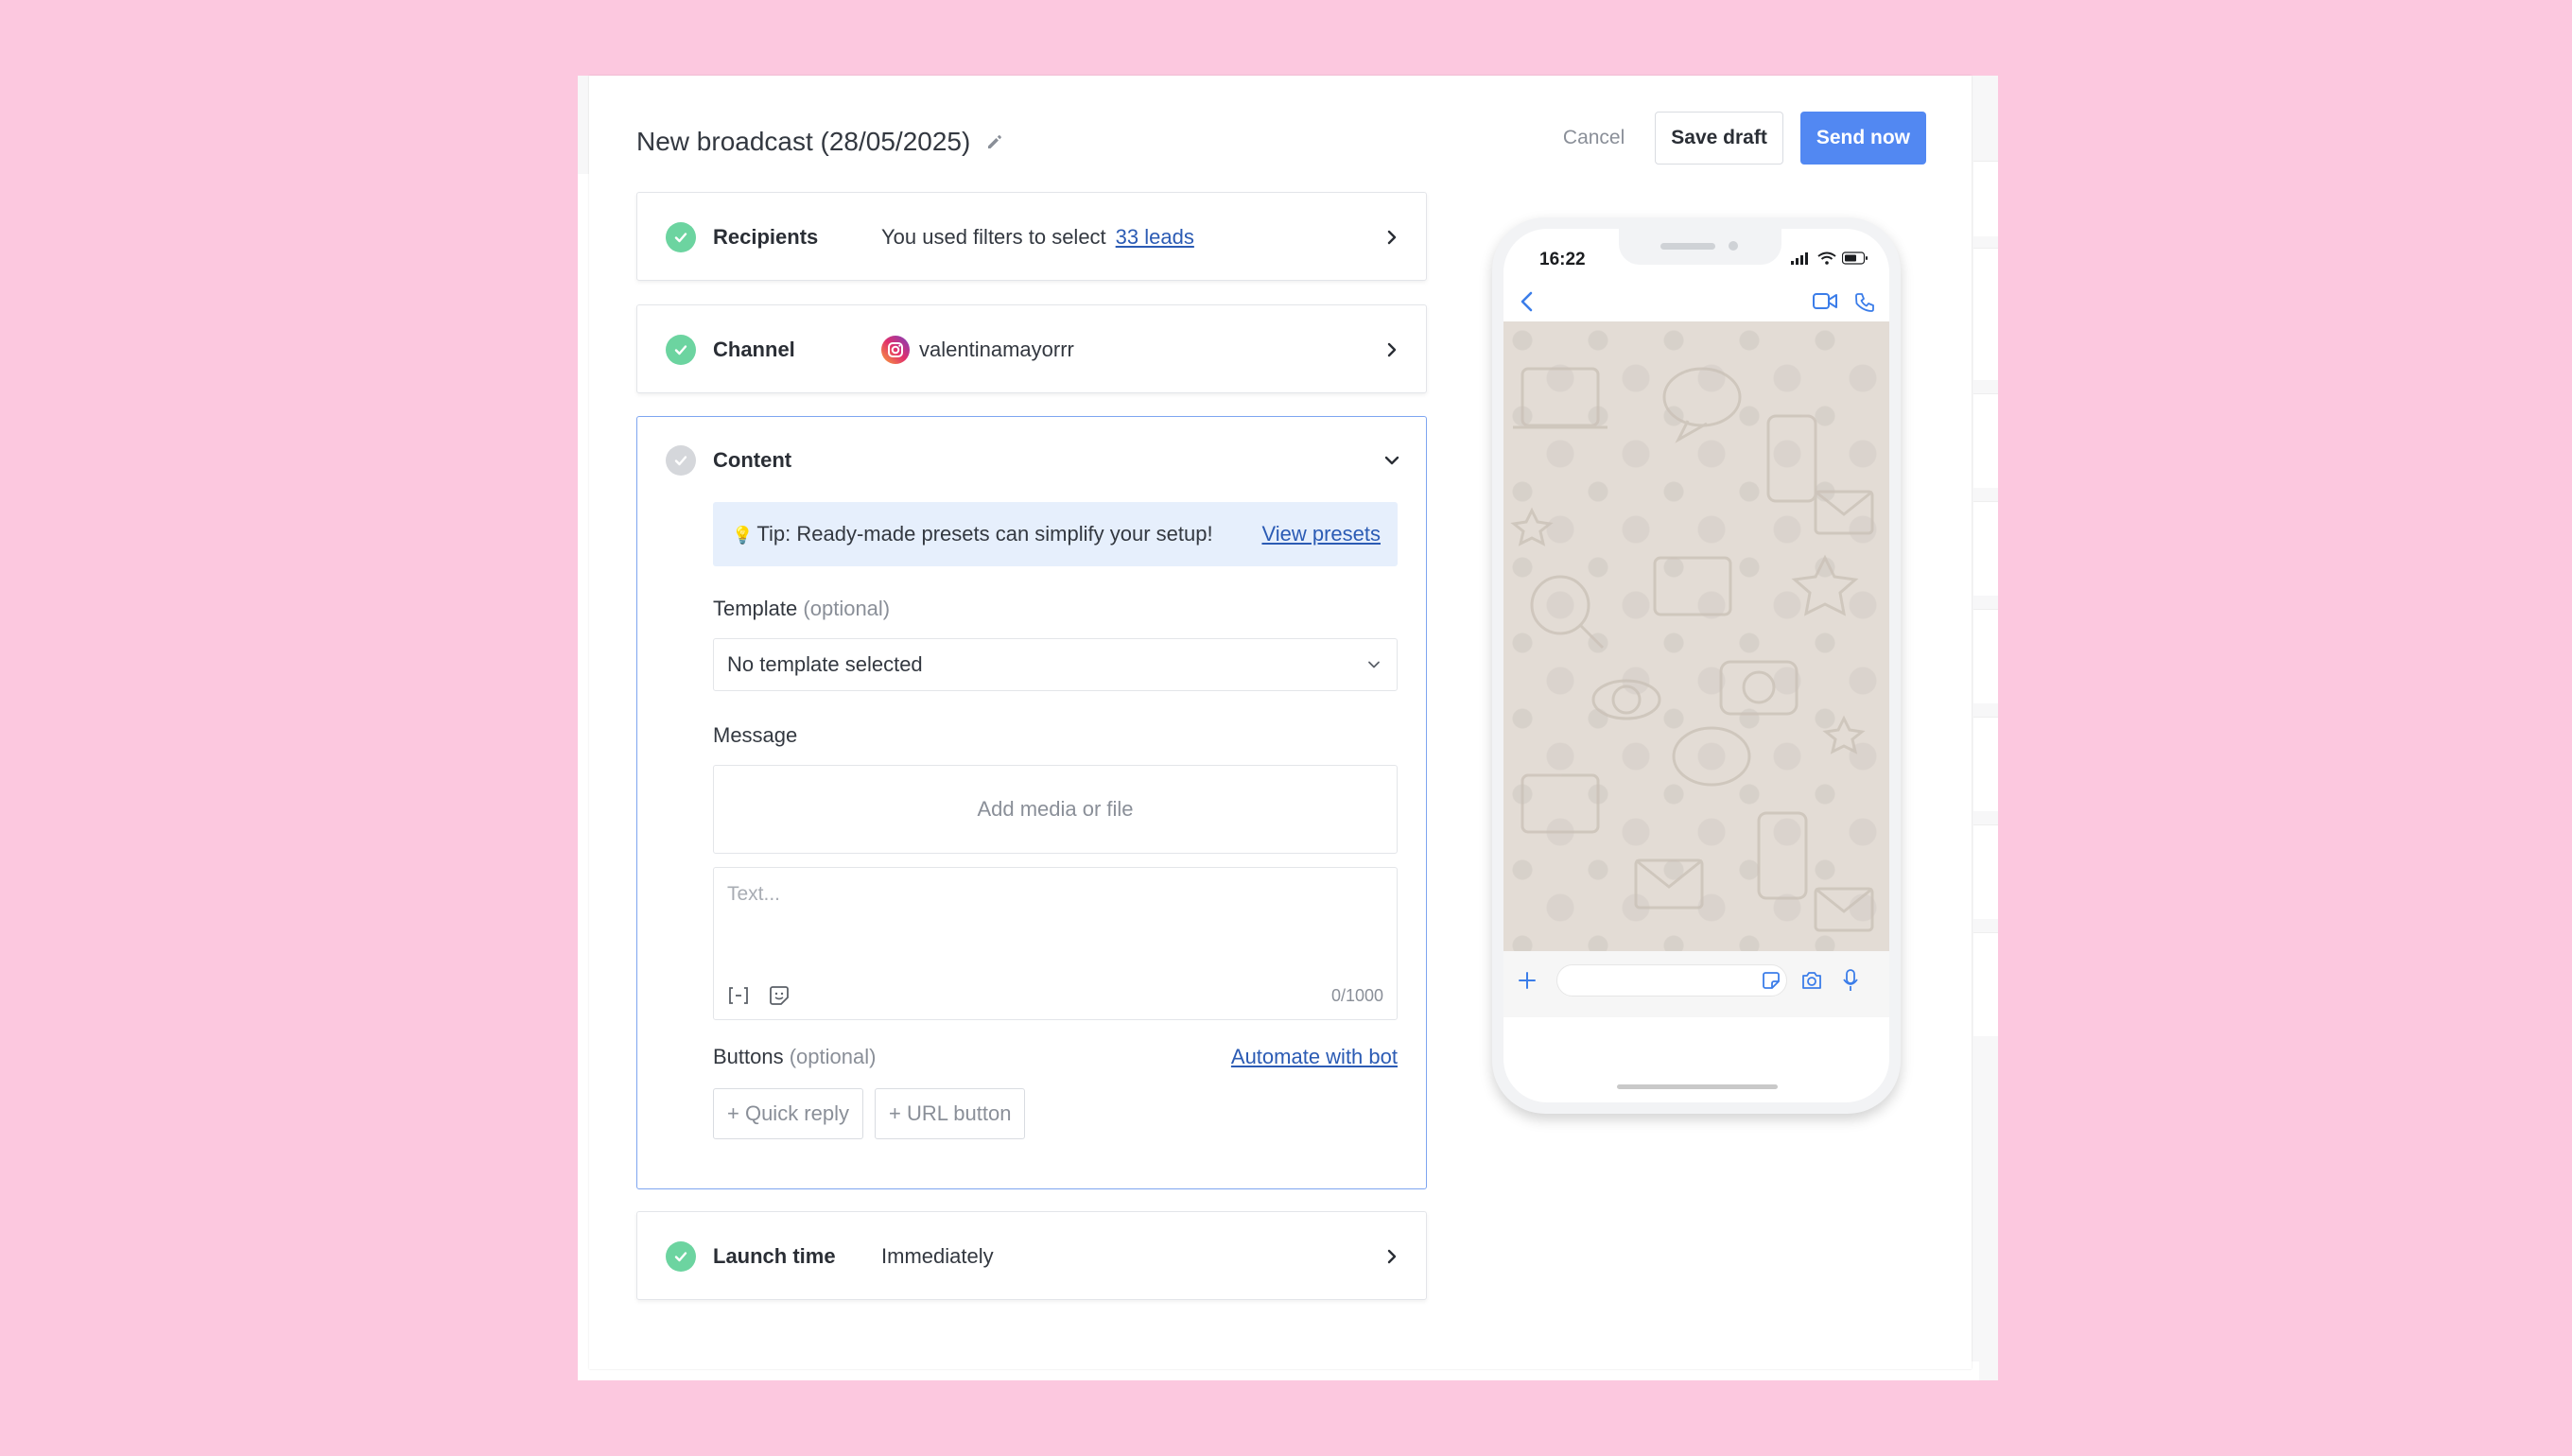 Image resolution: width=2572 pixels, height=1456 pixels. Describe the element at coordinates (1671, 980) in the screenshot. I see `chat-text-field` at that location.